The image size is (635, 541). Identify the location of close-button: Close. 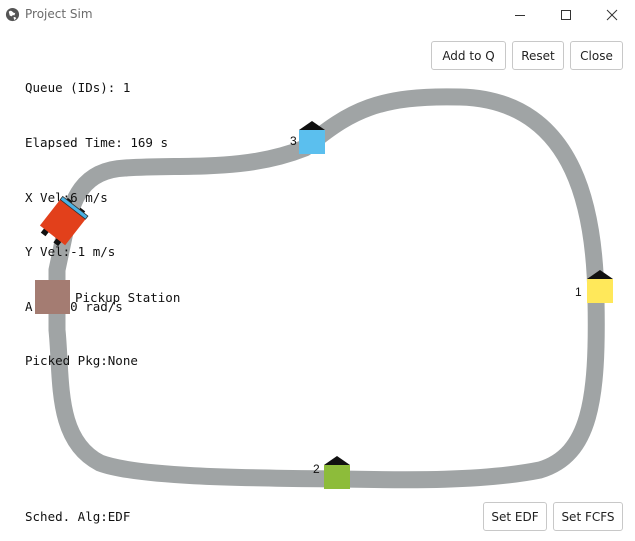
(596, 55).